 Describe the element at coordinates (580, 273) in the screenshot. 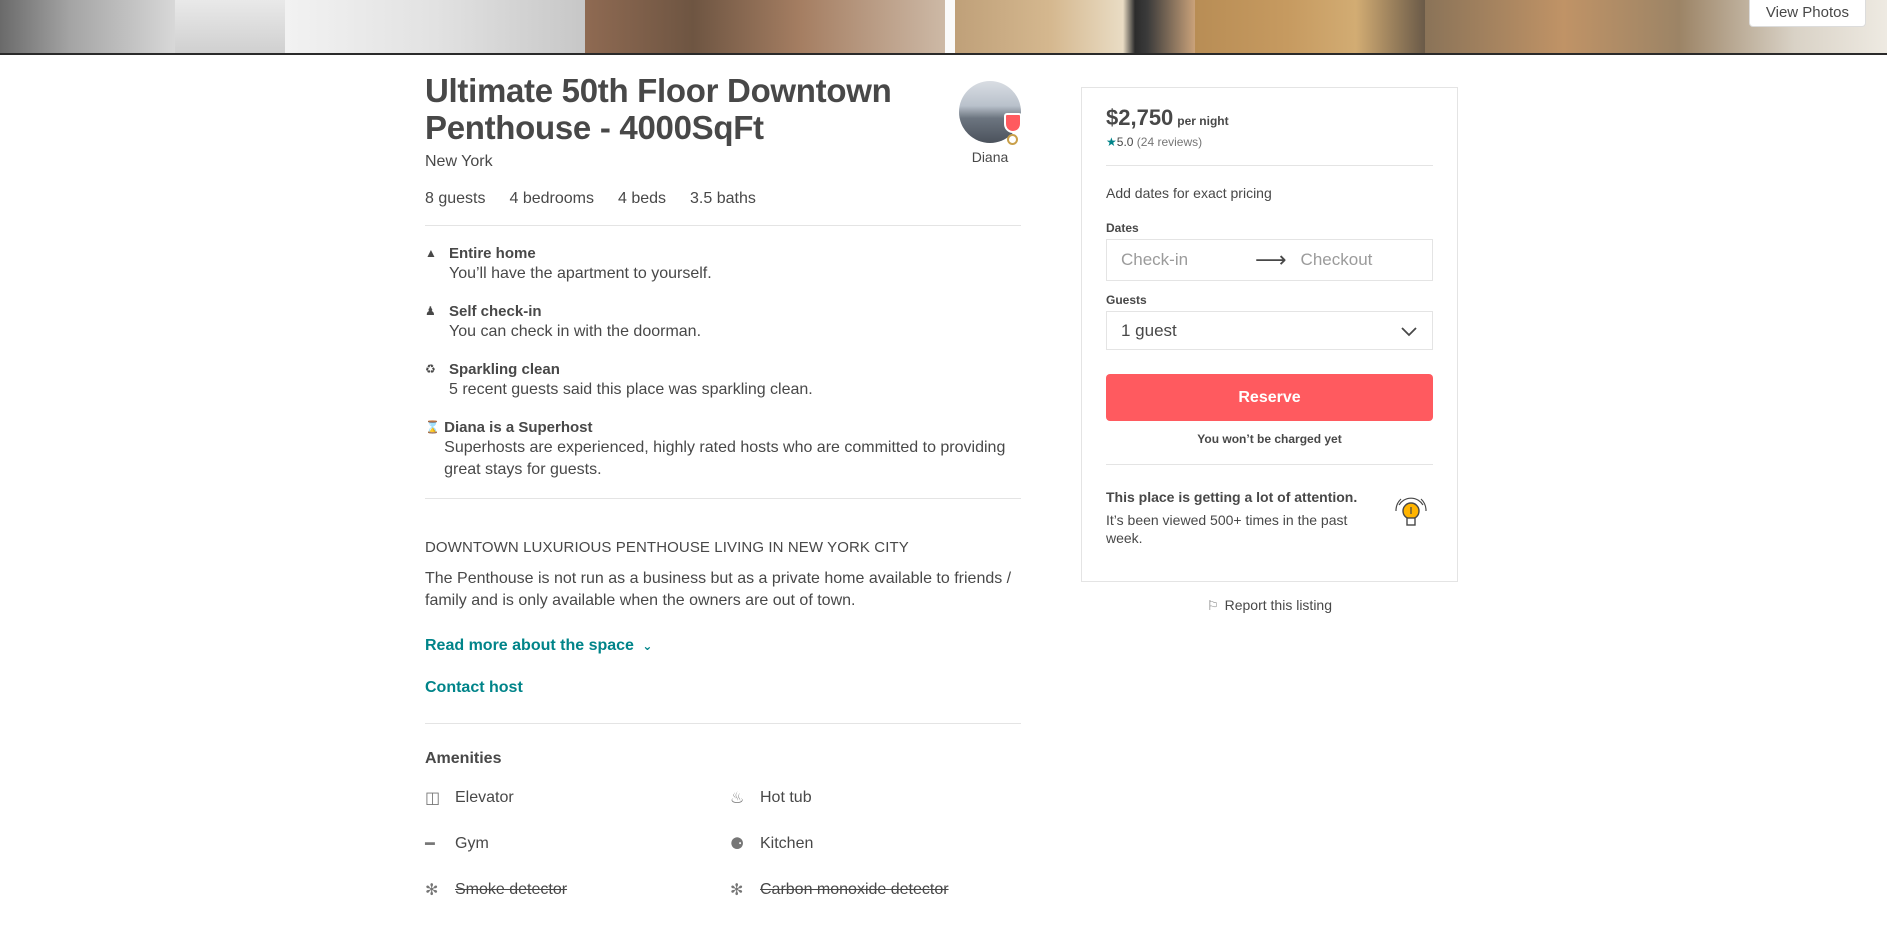

I see `feature-desc: You’ll have the apartment to yourself.` at that location.